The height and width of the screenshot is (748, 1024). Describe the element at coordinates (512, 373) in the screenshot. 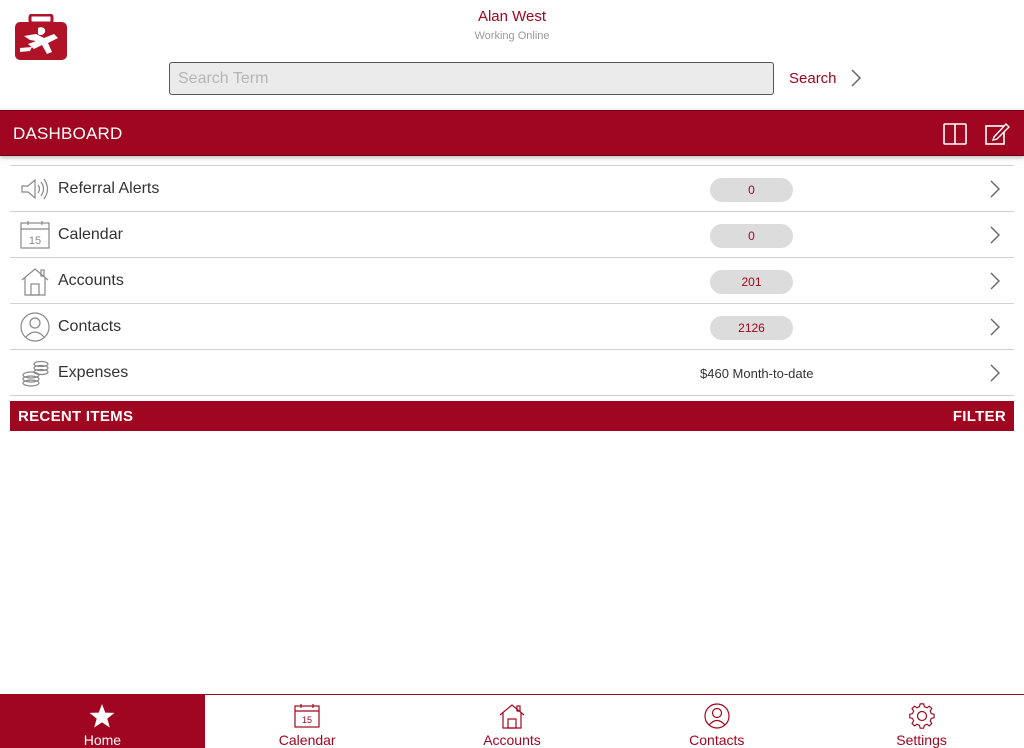

I see `row-expenses: Expenses $460 Month-to-date` at that location.